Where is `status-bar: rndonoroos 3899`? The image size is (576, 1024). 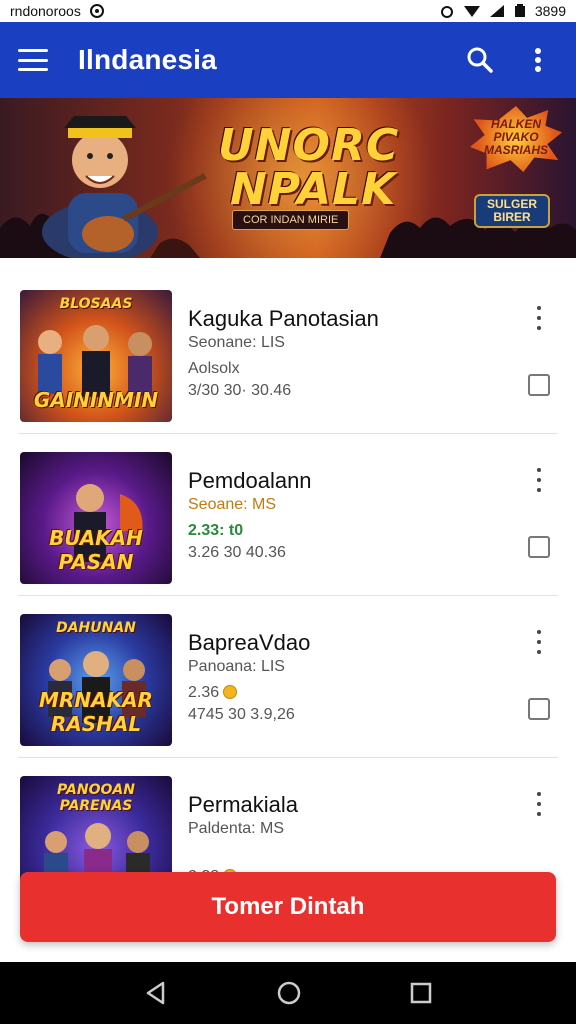
status-bar: rndonoroos 3899 is located at coordinates (288, 11).